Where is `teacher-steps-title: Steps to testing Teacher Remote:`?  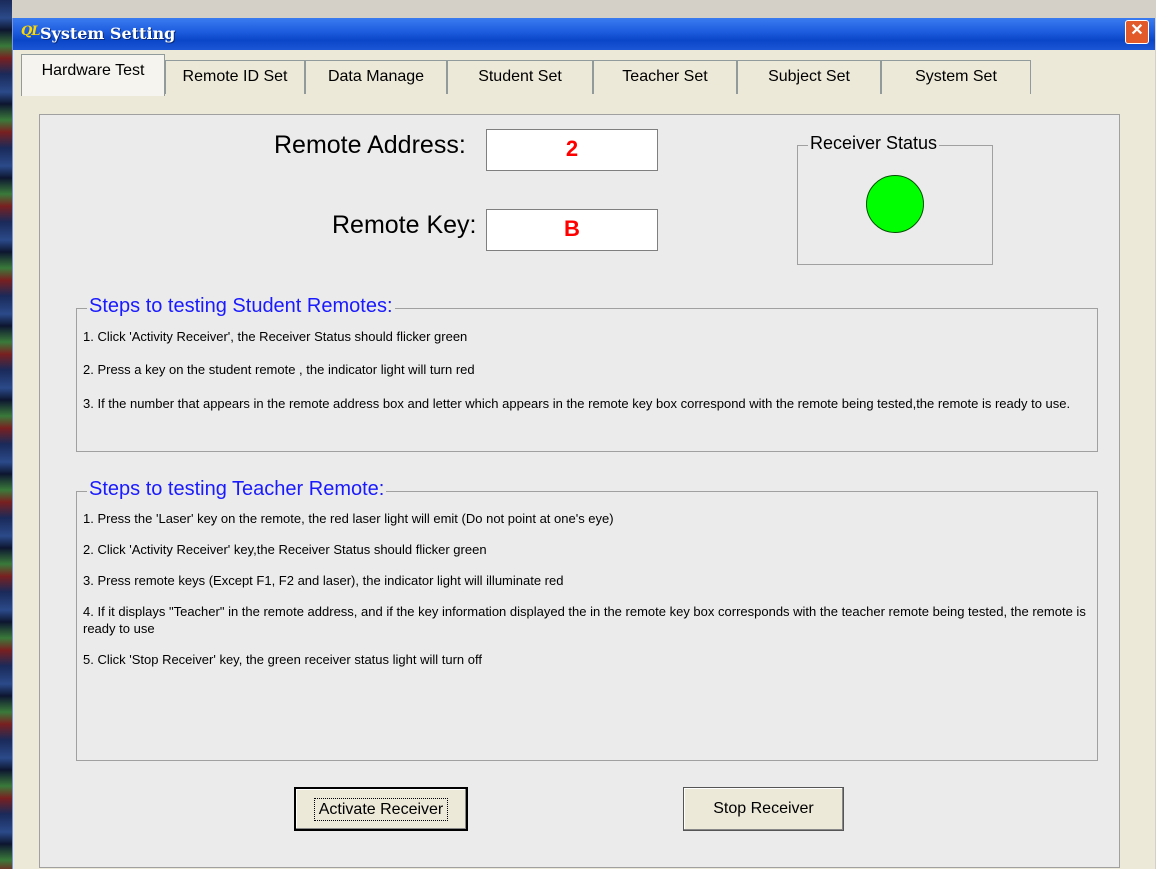 teacher-steps-title: Steps to testing Teacher Remote: is located at coordinates (237, 489).